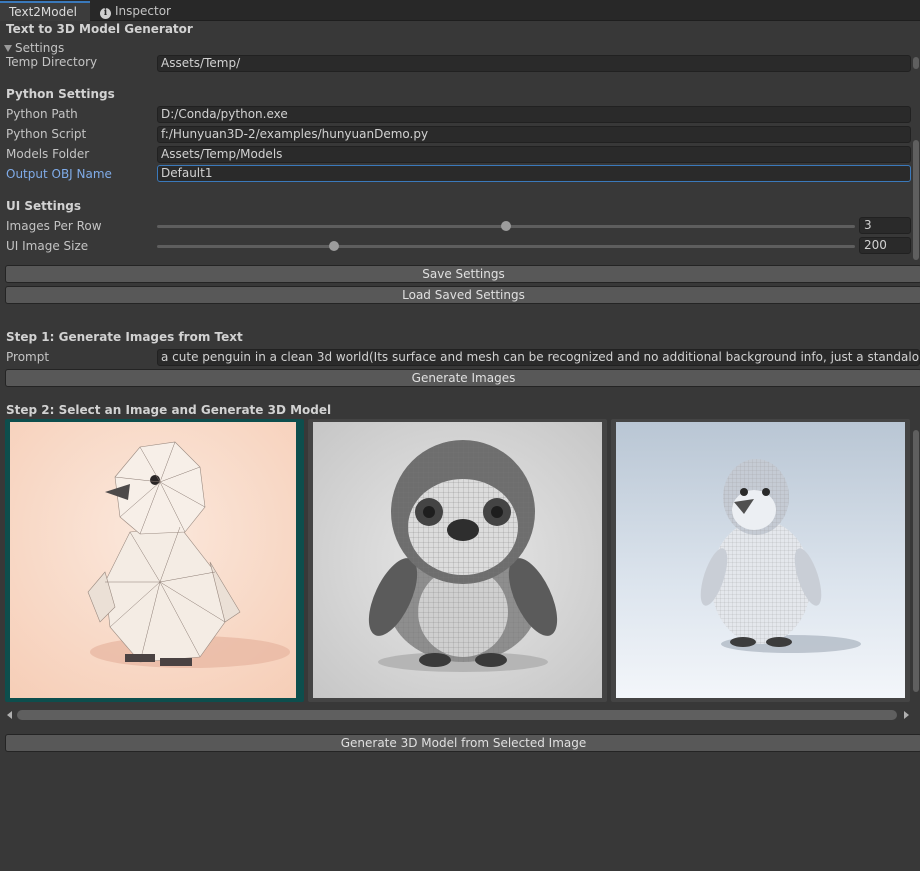 The width and height of the screenshot is (920, 871). What do you see at coordinates (916, 63) in the screenshot?
I see `scrollbar-thumb` at bounding box center [916, 63].